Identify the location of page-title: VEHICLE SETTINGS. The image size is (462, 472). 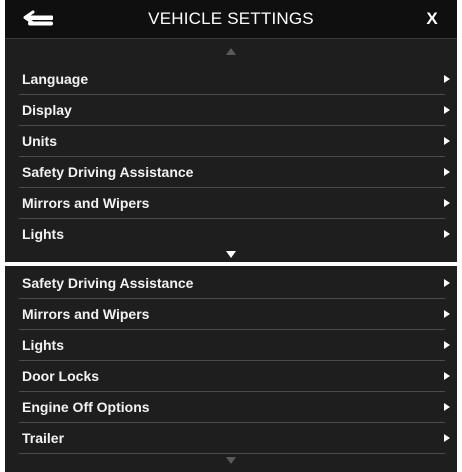
(231, 18).